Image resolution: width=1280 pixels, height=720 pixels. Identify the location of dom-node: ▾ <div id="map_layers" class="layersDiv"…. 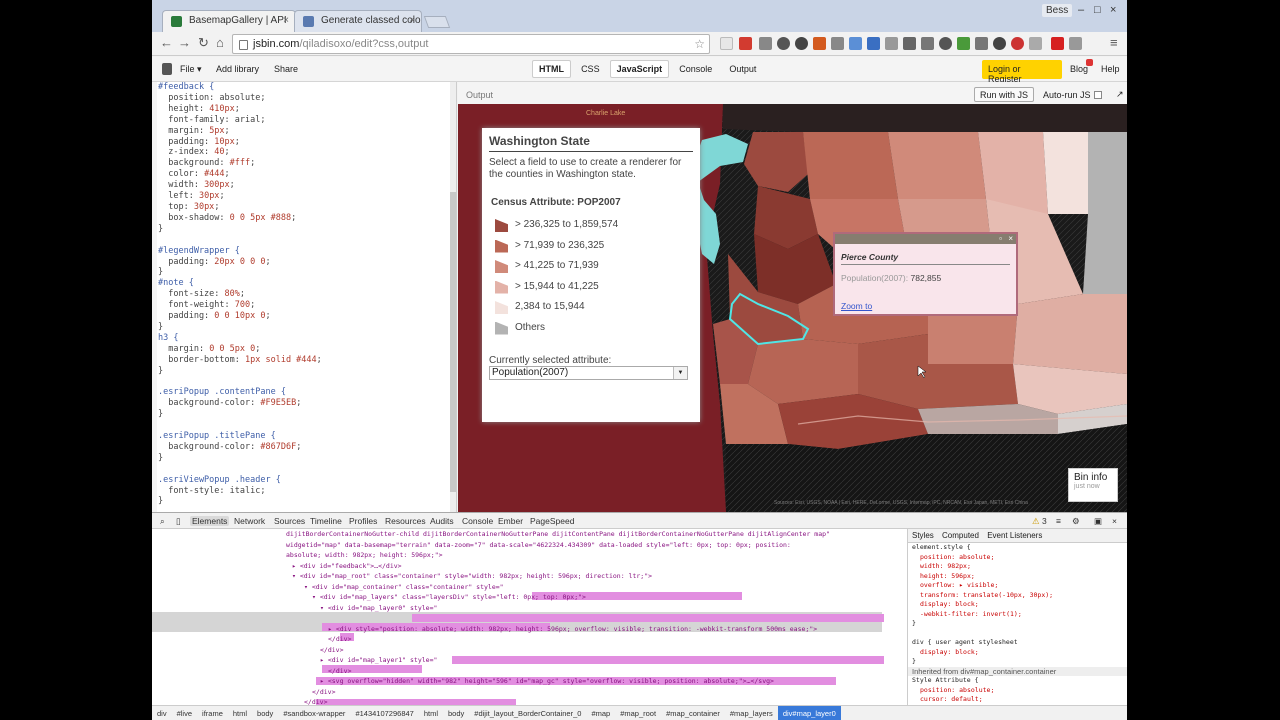
(449, 597).